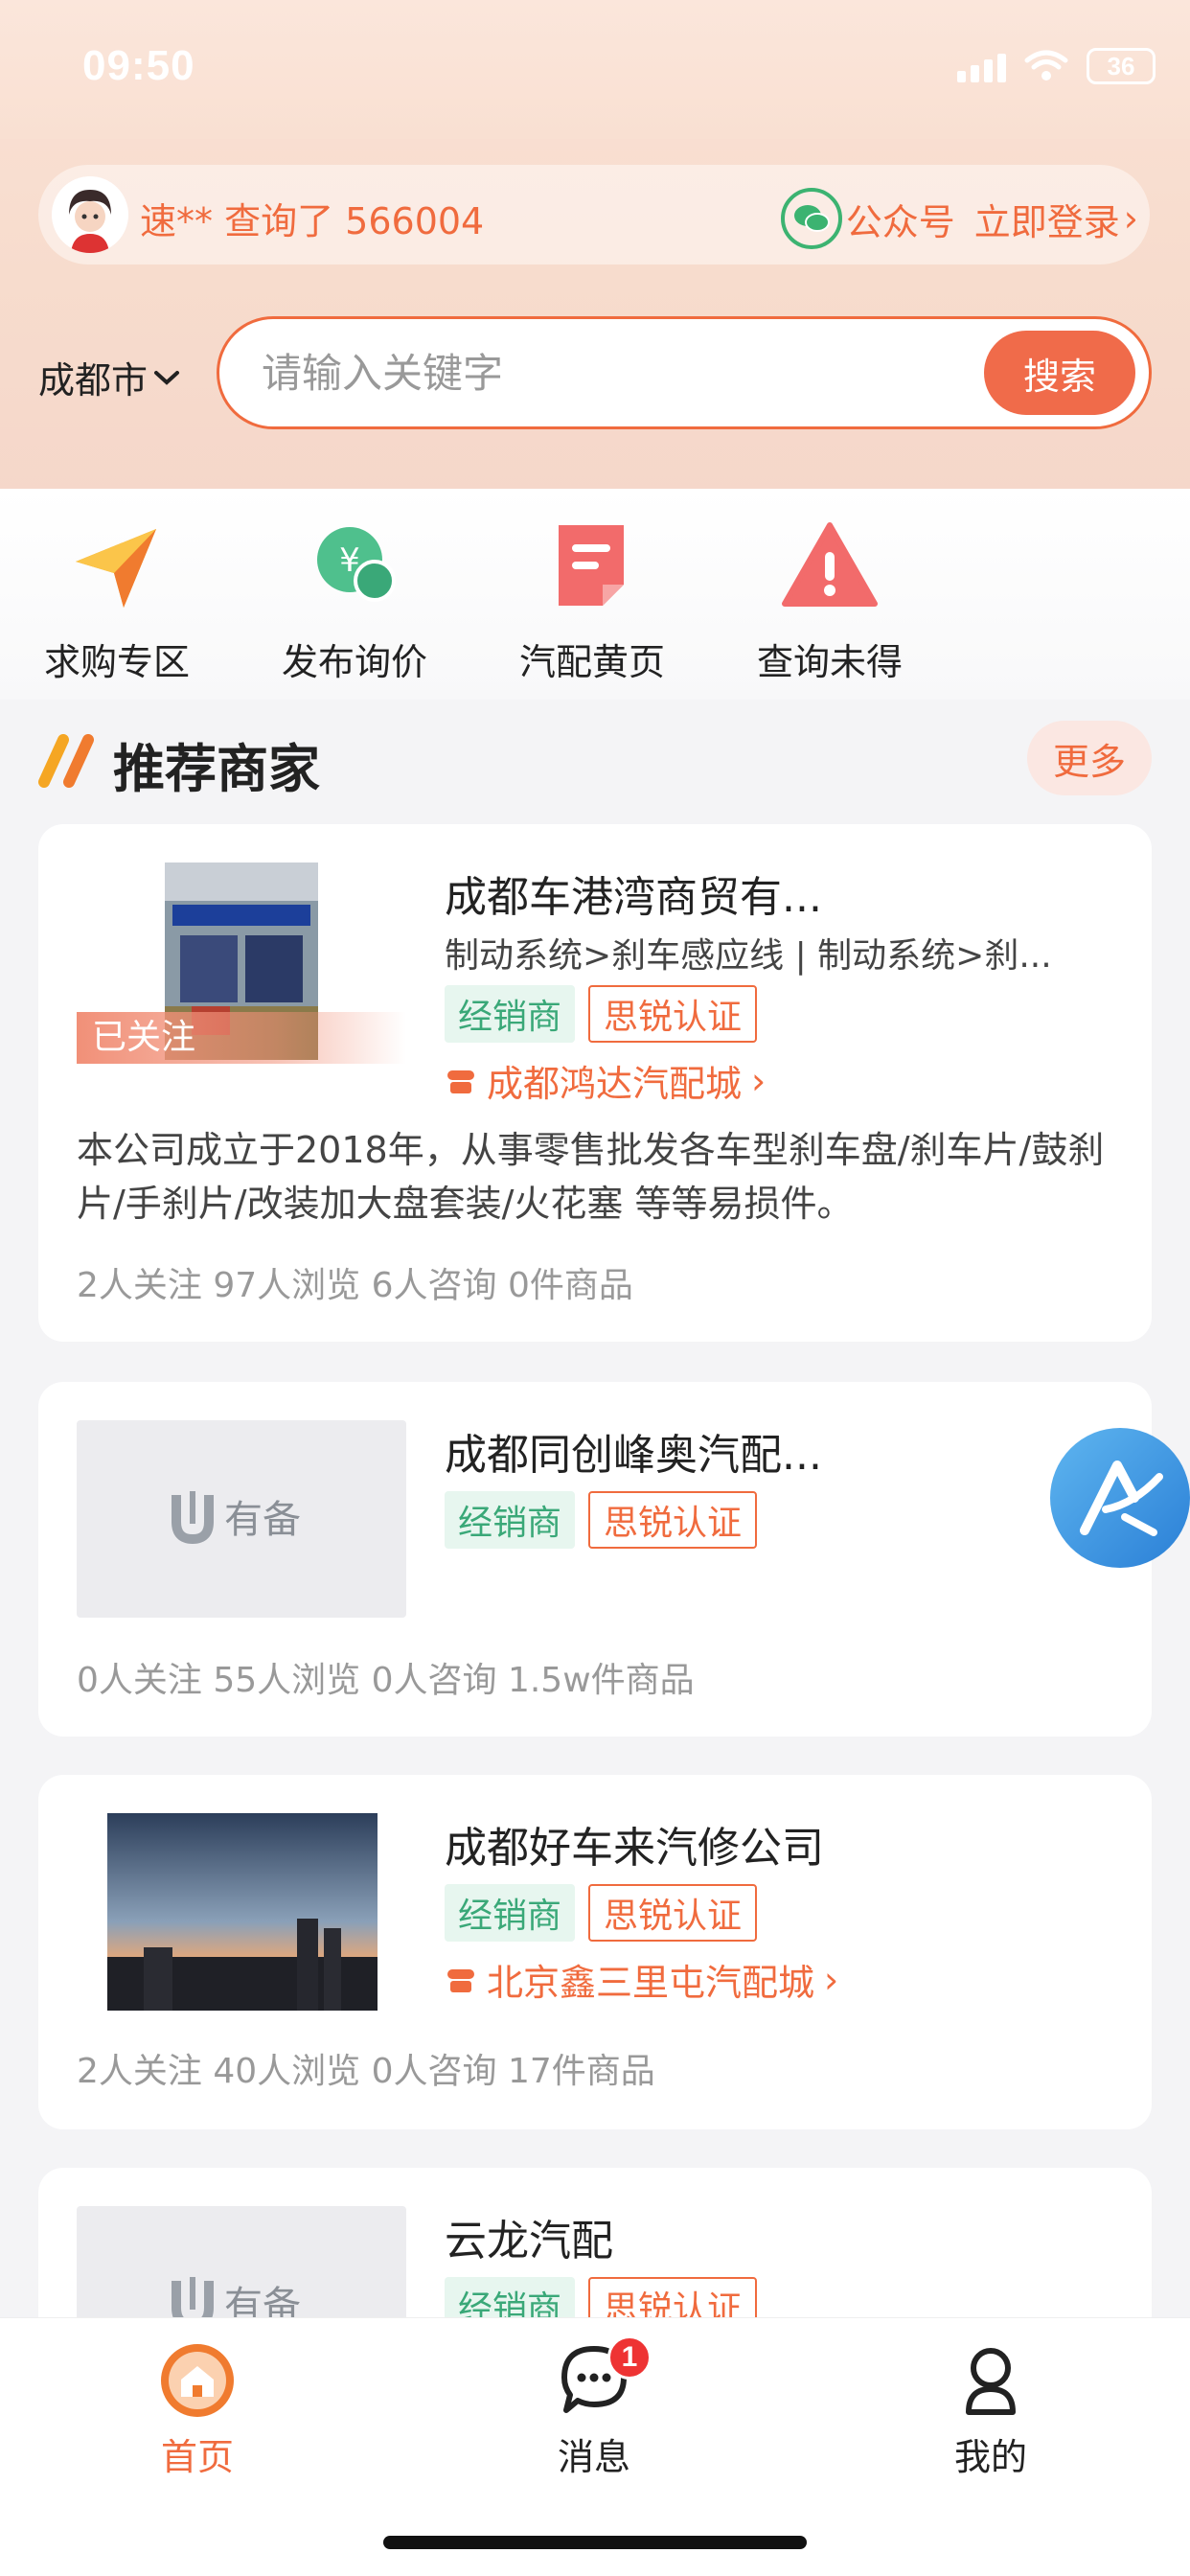 The height and width of the screenshot is (2576, 1190). Describe the element at coordinates (93, 380) in the screenshot. I see `city-label: 成都市` at that location.